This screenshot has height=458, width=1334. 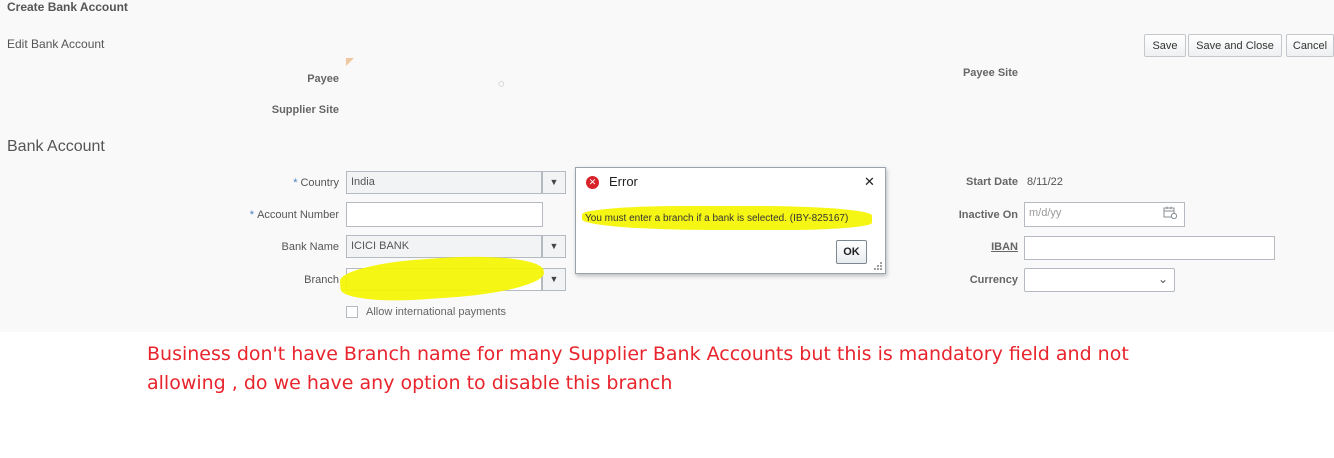 I want to click on resize-grip-icon, so click(x=878, y=266).